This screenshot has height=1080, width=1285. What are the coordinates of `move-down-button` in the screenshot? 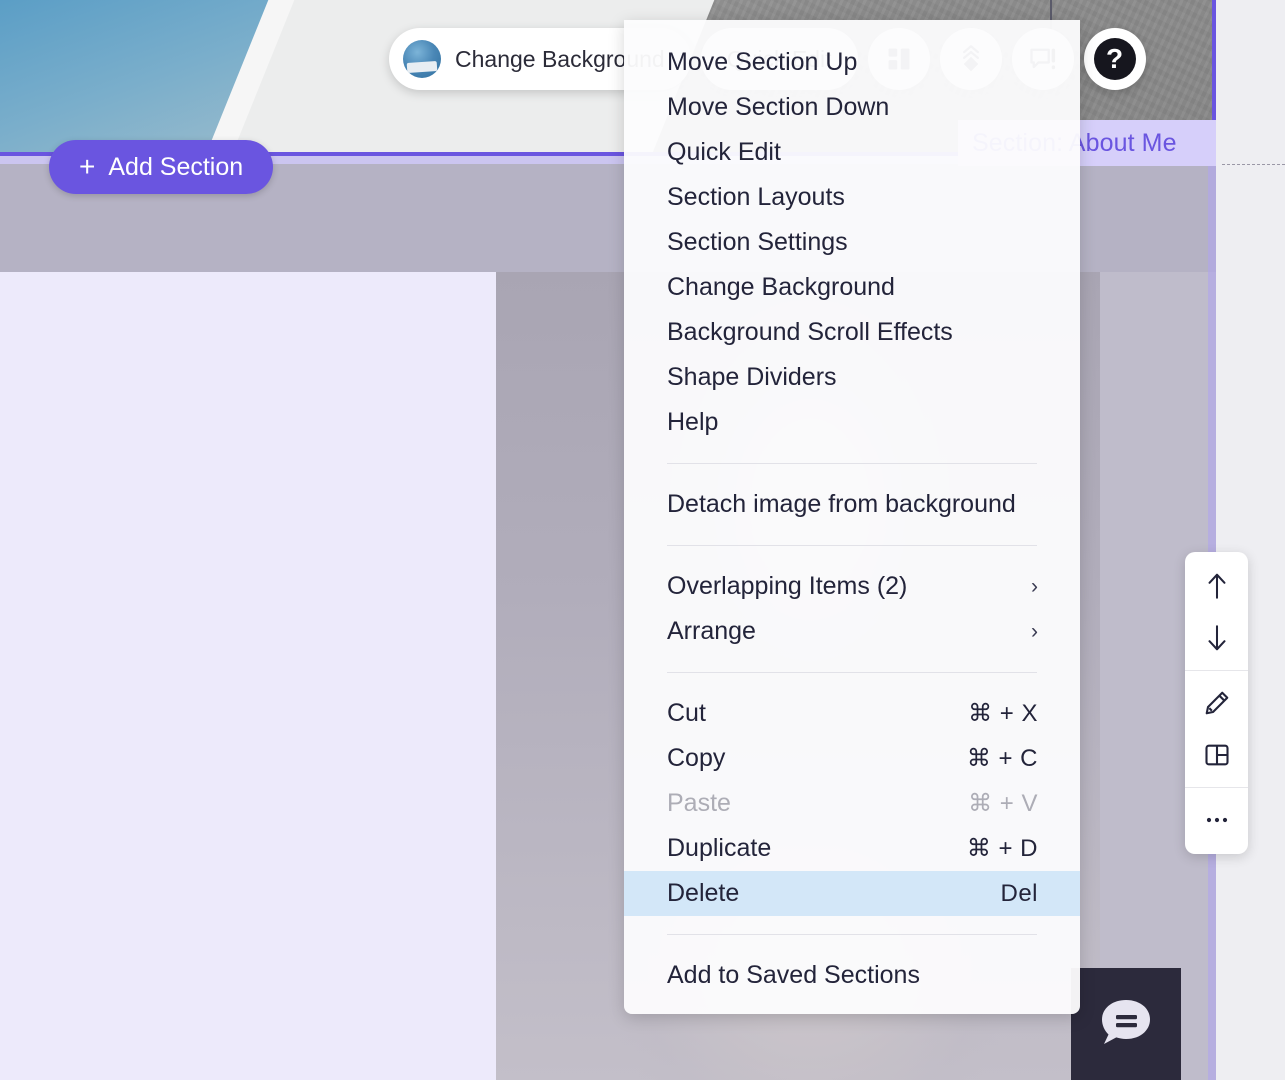 It's located at (1216, 638).